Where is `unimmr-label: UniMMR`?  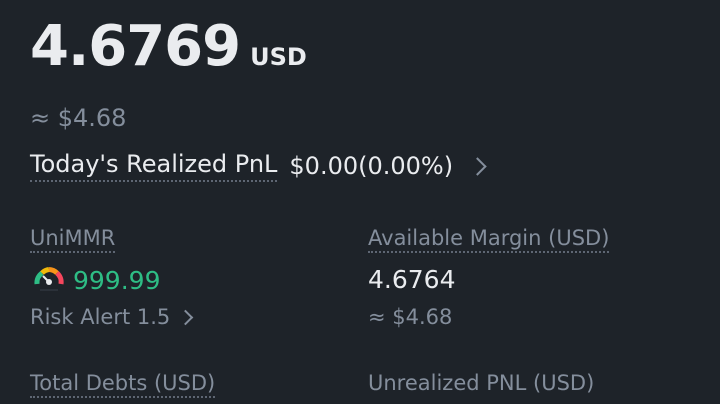
unimmr-label: UniMMR is located at coordinates (73, 239).